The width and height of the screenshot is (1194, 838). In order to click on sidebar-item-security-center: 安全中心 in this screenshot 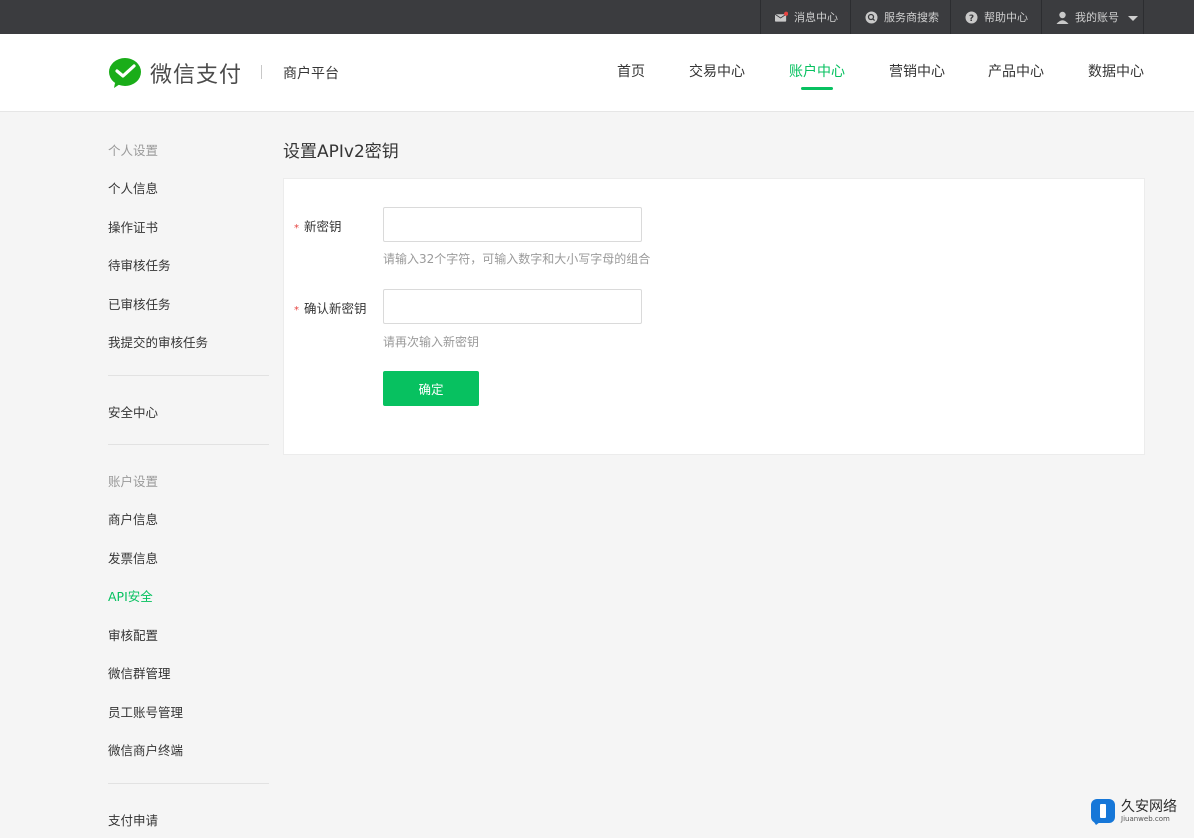, I will do `click(133, 411)`.